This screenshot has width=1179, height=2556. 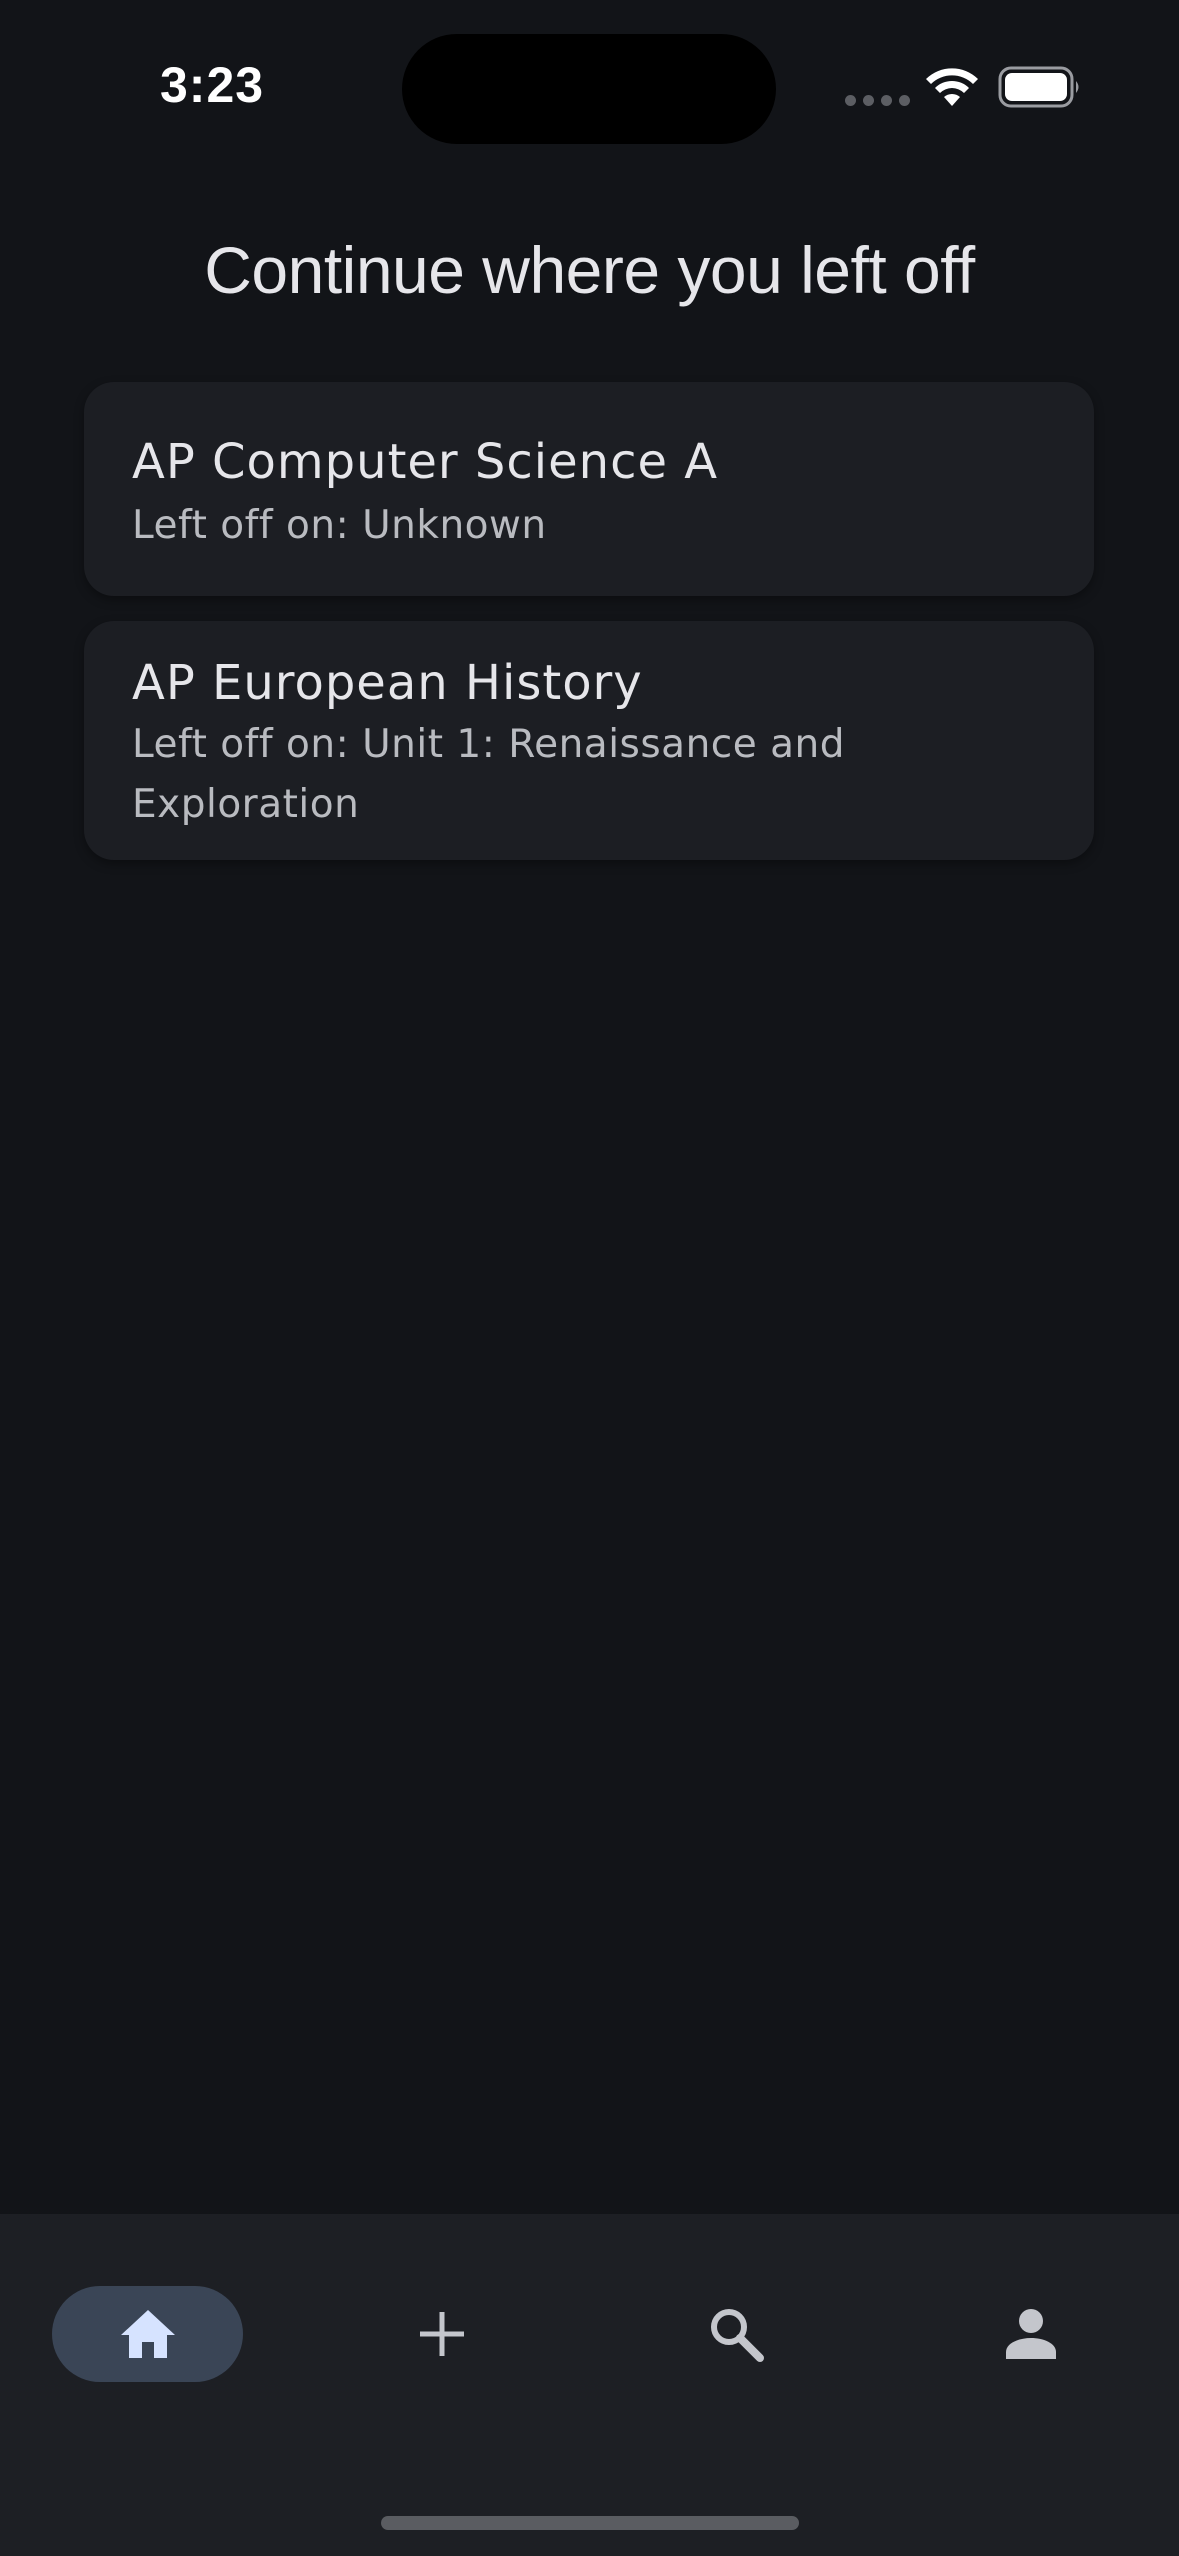 I want to click on person-icon, so click(x=1031, y=2334).